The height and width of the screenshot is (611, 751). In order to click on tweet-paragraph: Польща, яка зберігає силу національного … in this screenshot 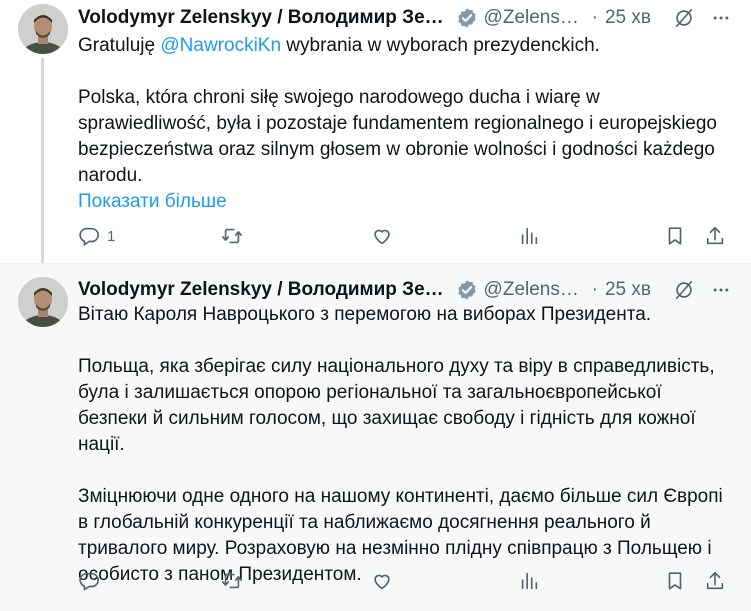, I will do `click(396, 405)`.